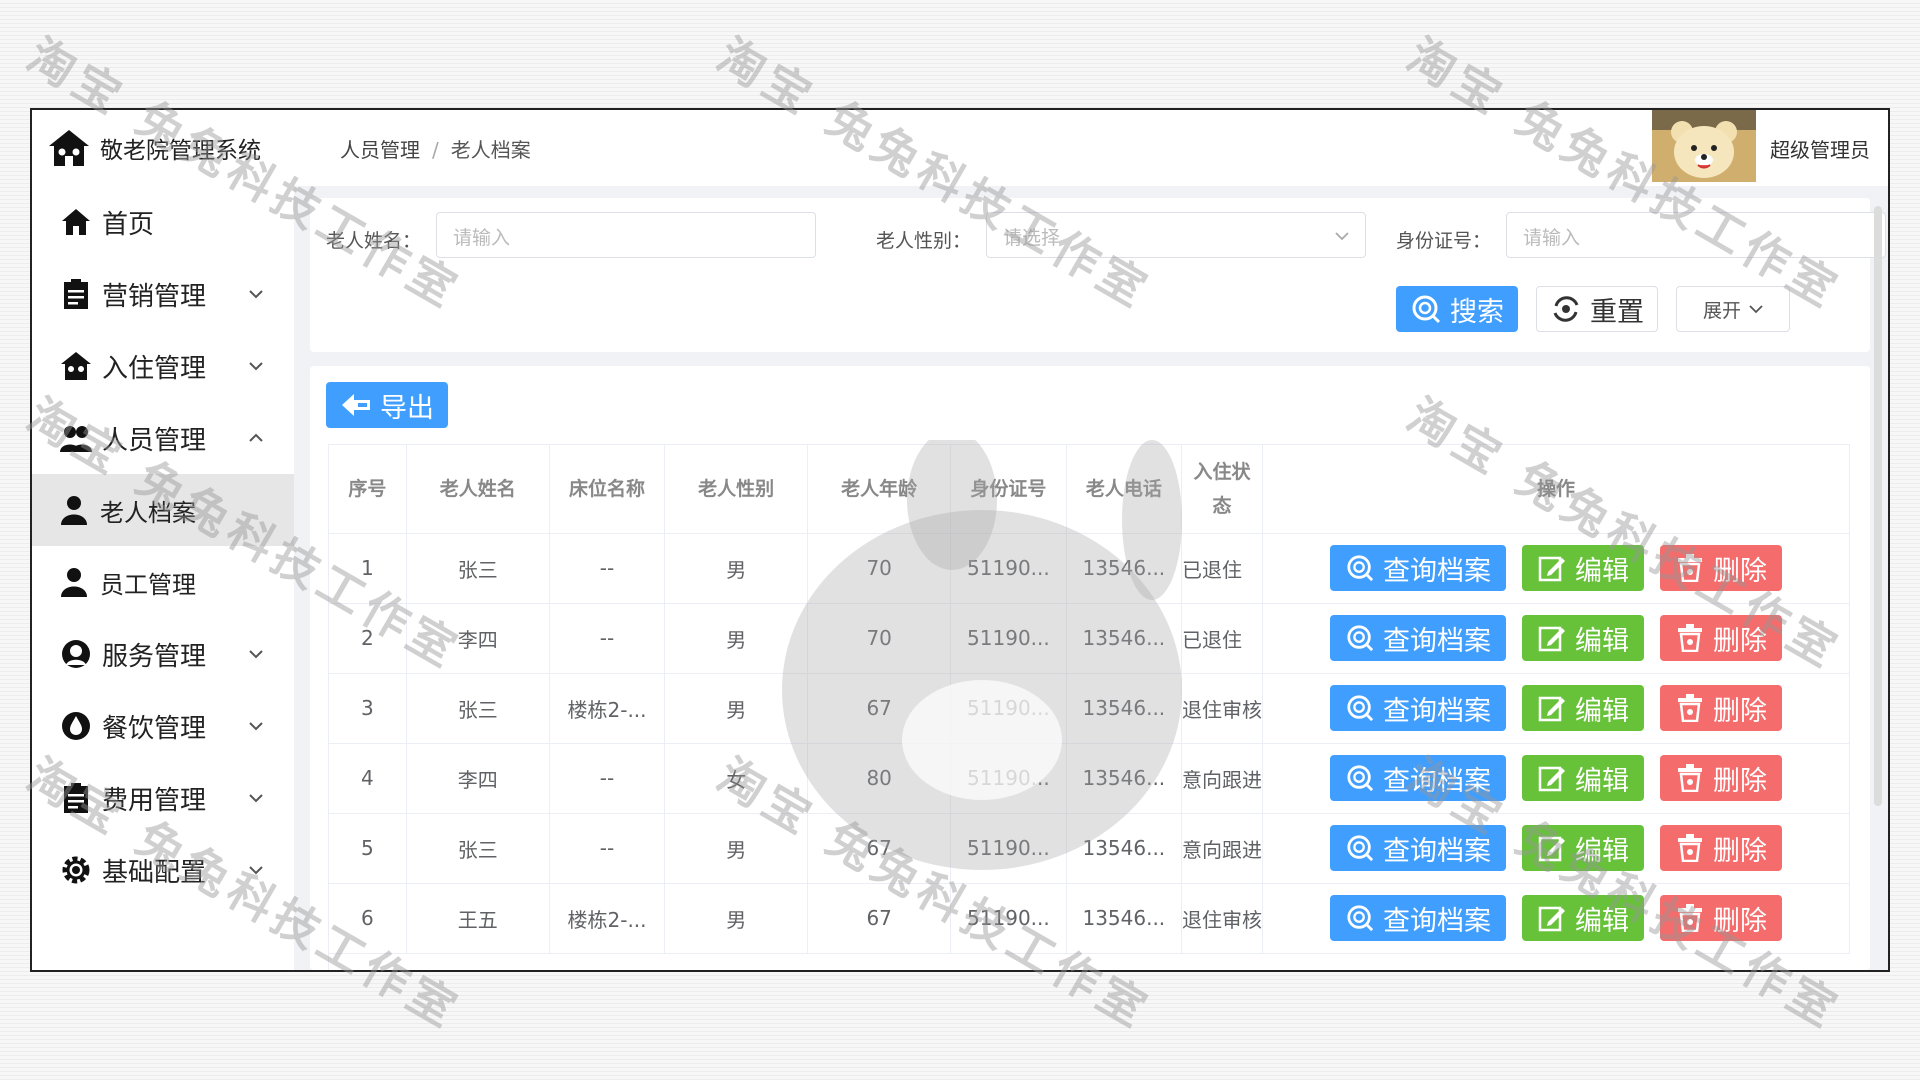  What do you see at coordinates (76, 438) in the screenshot?
I see `people-icon` at bounding box center [76, 438].